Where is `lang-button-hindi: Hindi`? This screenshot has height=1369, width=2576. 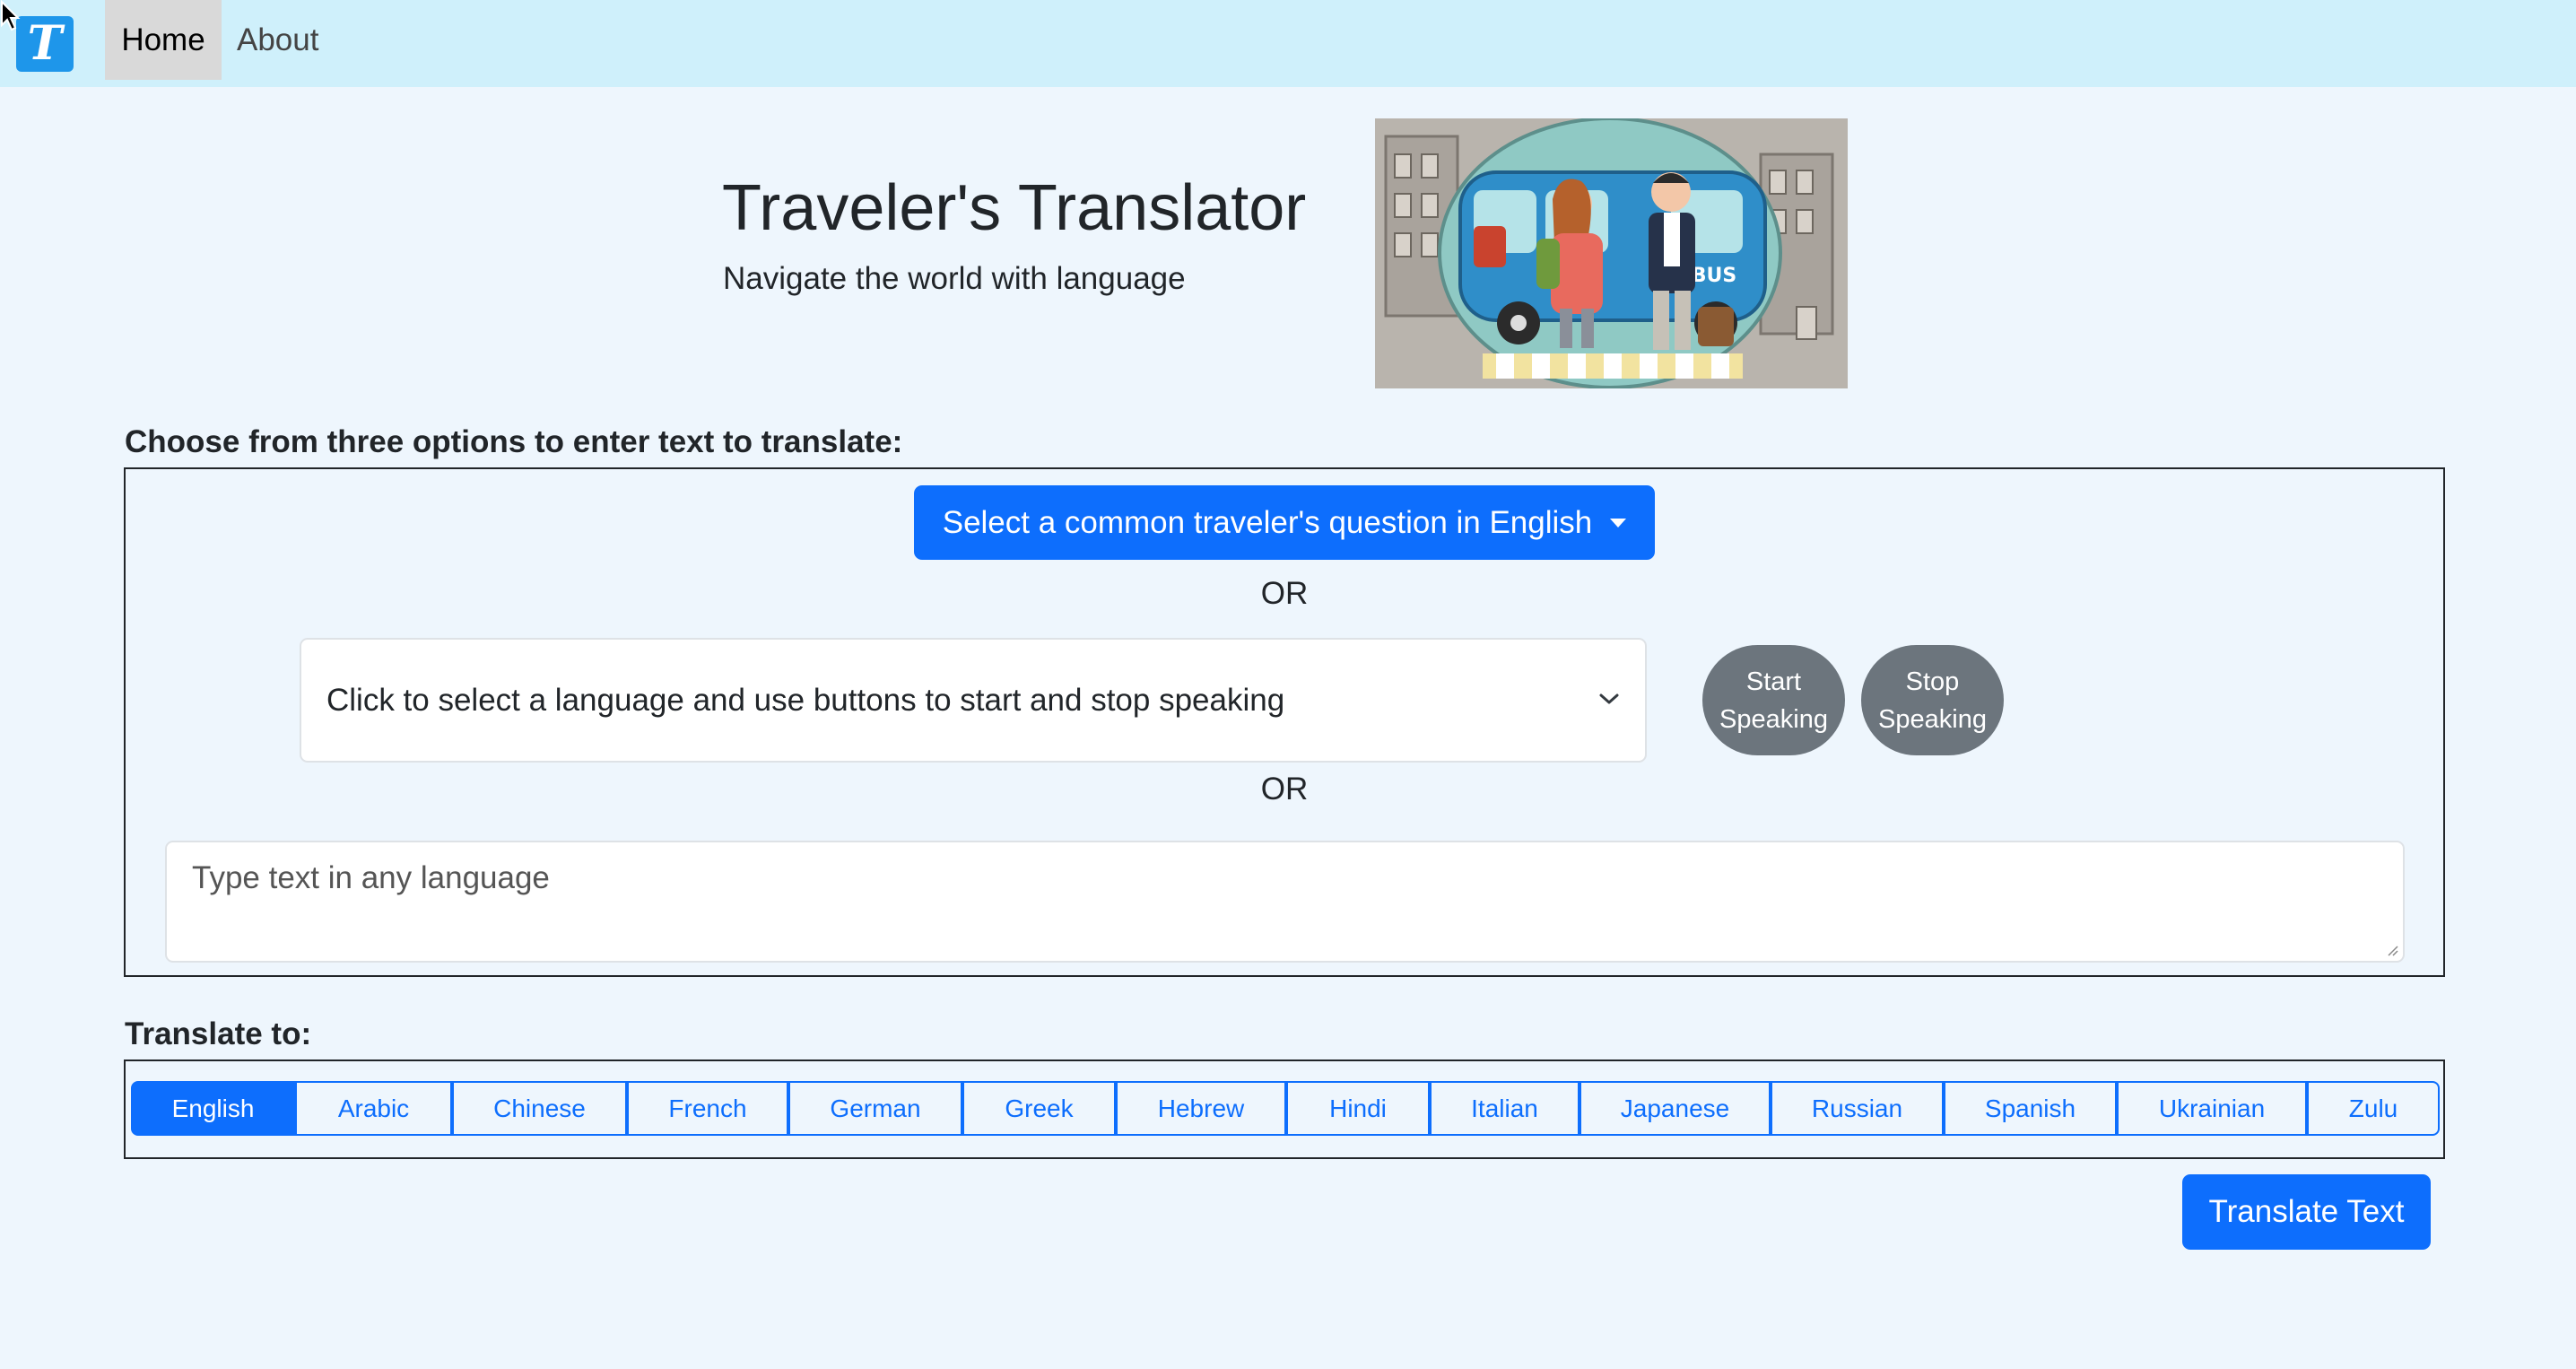 lang-button-hindi: Hindi is located at coordinates (1358, 1108).